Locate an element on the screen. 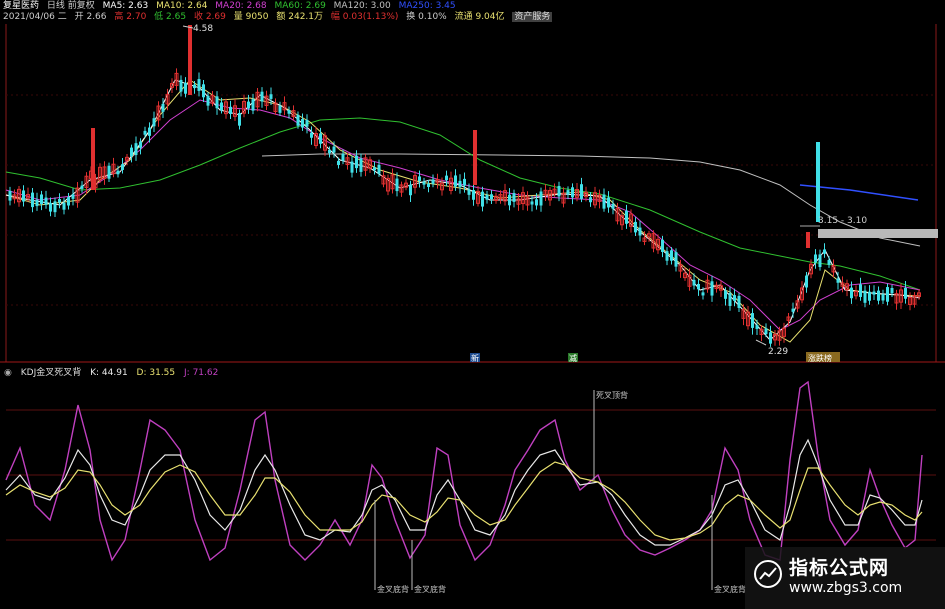  watermark-title: 指标公式网 is located at coordinates (839, 568).